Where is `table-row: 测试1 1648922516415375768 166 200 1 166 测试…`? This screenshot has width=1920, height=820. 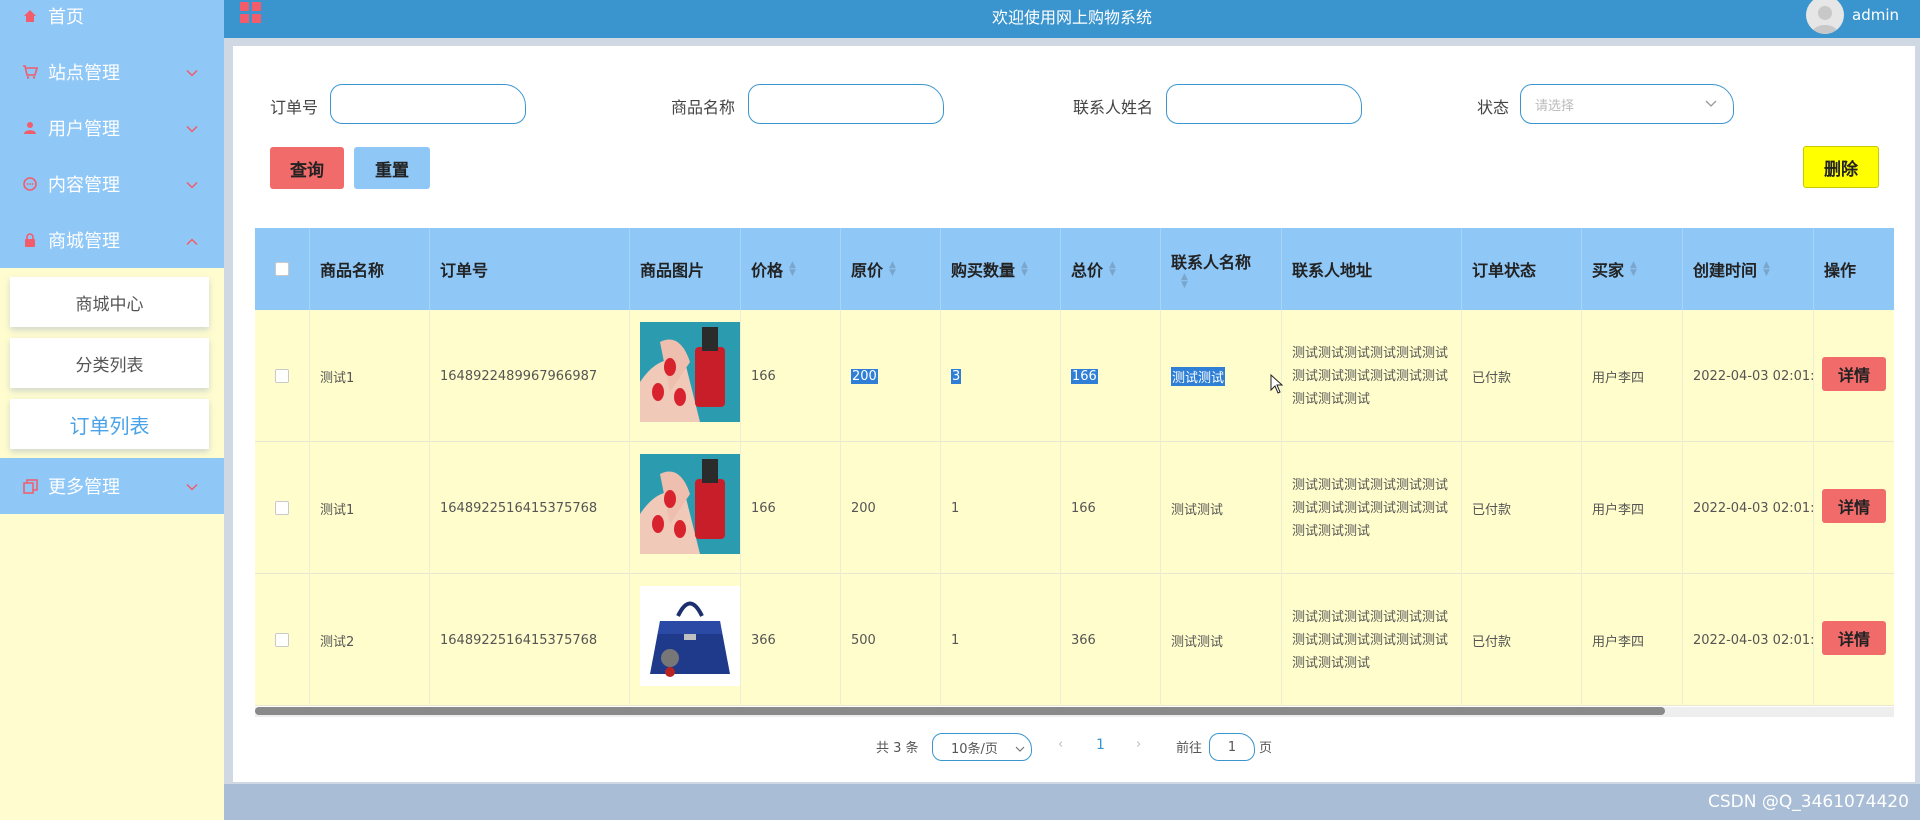
table-row: 测试1 1648922516415375768 166 200 1 166 测试… is located at coordinates (1074, 508).